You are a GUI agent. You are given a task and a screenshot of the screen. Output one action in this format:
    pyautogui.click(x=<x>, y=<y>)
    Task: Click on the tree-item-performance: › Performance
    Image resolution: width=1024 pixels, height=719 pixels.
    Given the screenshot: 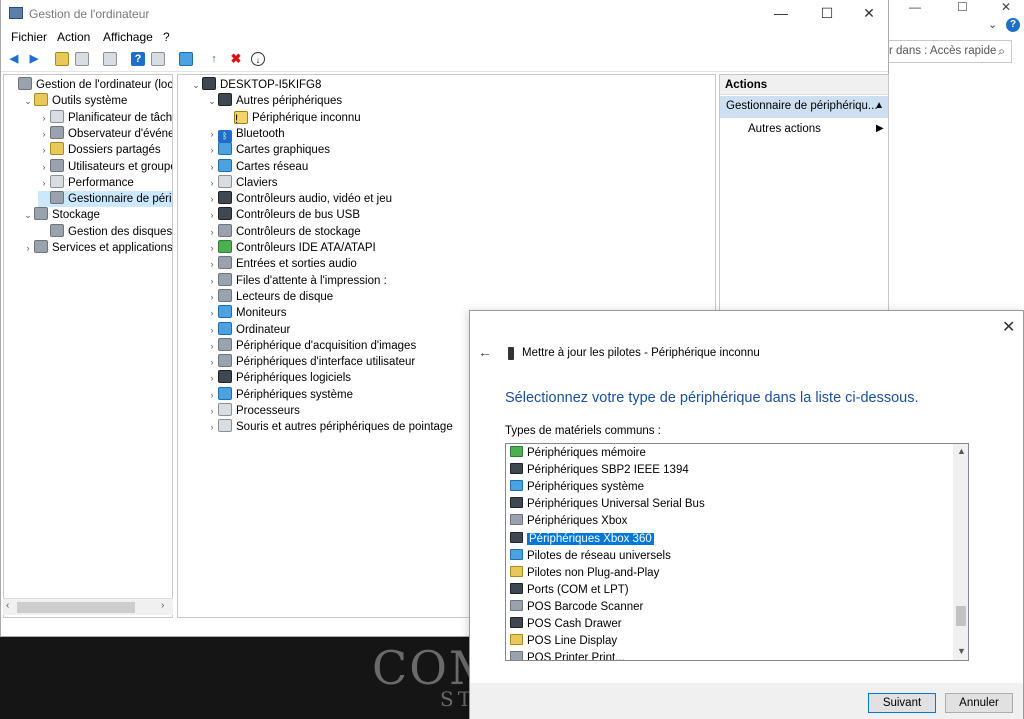 What is the action you would take?
    pyautogui.click(x=86, y=182)
    